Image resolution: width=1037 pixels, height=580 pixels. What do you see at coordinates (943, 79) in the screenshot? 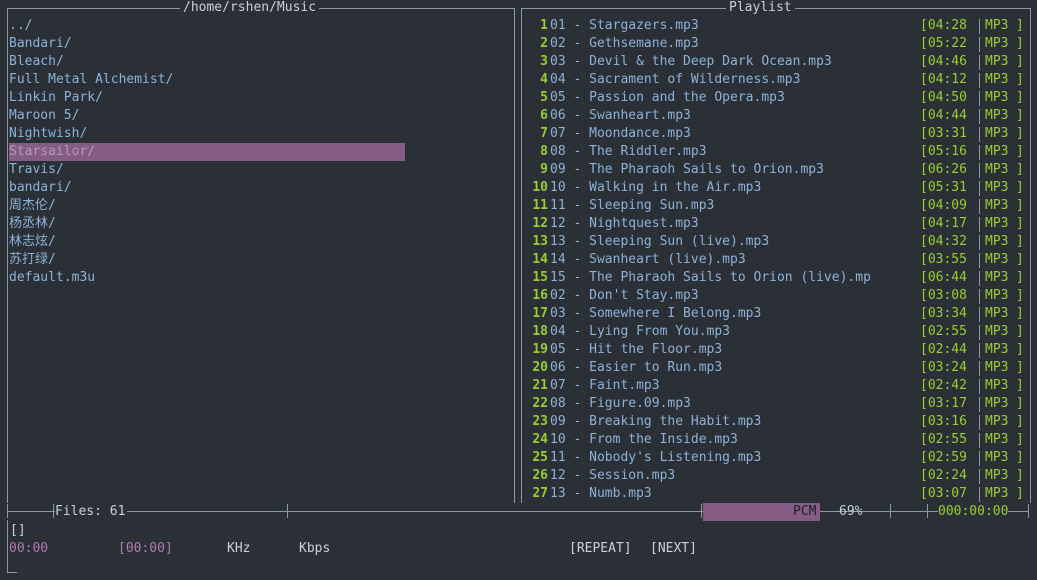
I see `track-length: [04:12` at bounding box center [943, 79].